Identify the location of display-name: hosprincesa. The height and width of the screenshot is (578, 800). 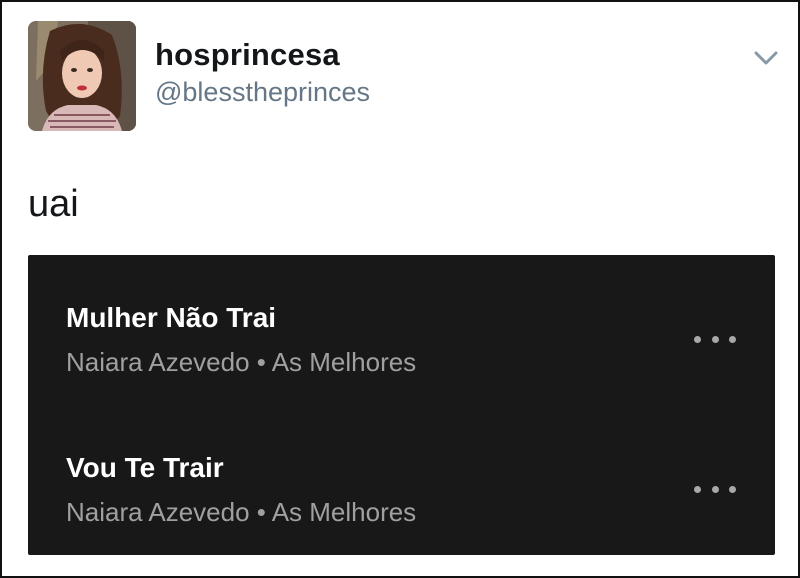
(247, 55).